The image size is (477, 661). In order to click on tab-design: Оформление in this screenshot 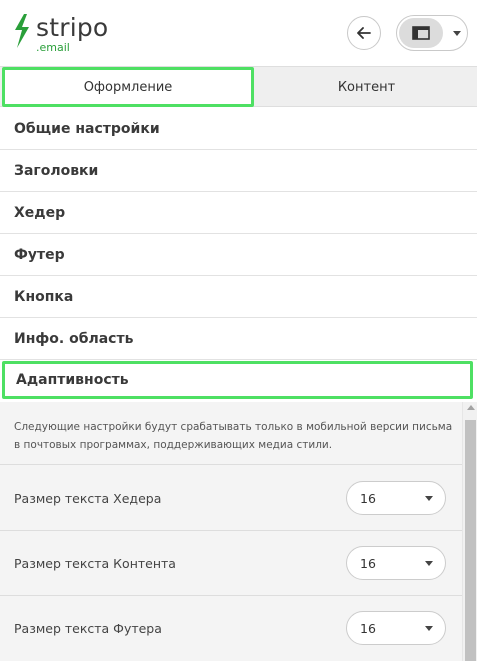, I will do `click(128, 87)`.